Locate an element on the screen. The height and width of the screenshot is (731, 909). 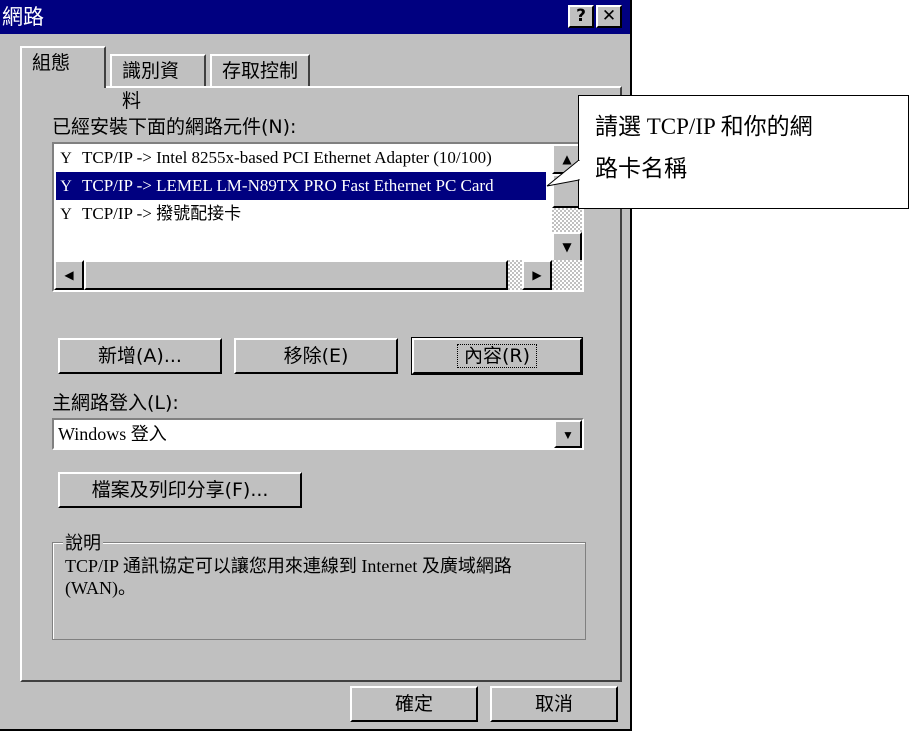
description-title: 說明 is located at coordinates (83, 542).